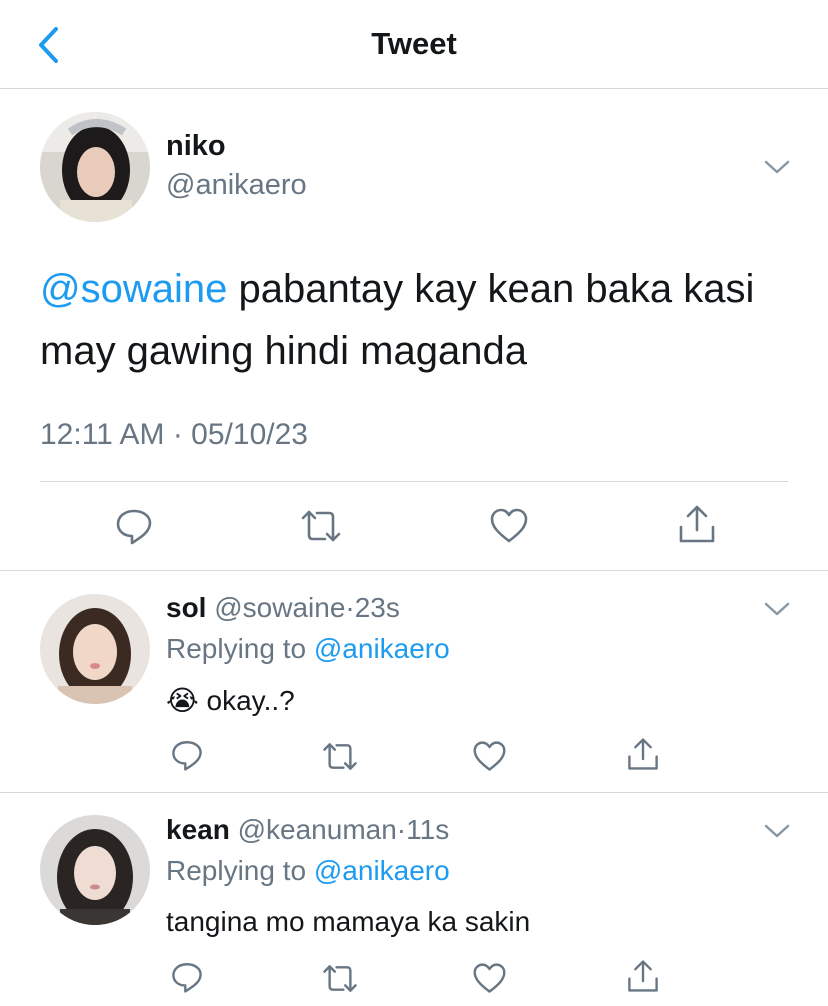  I want to click on display-name: sol, so click(186, 607).